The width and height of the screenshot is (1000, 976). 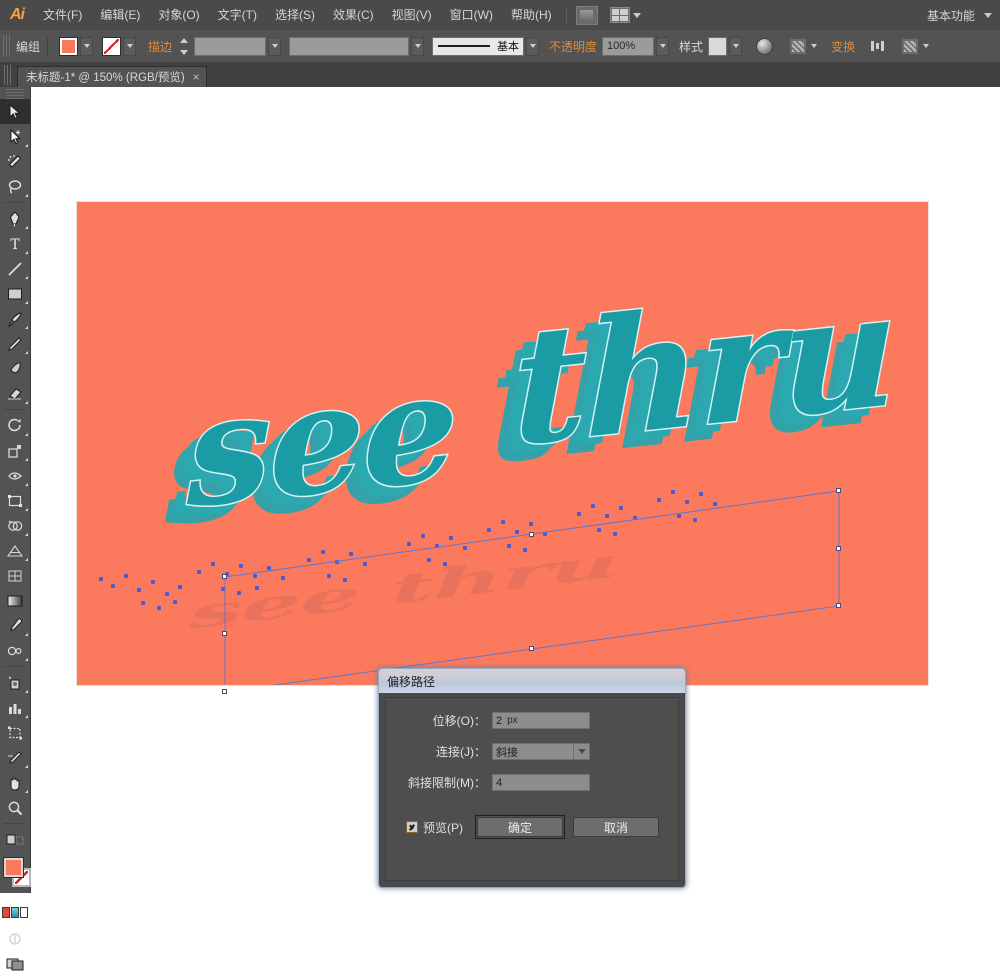 I want to click on direct-selection-tool, so click(x=15, y=136).